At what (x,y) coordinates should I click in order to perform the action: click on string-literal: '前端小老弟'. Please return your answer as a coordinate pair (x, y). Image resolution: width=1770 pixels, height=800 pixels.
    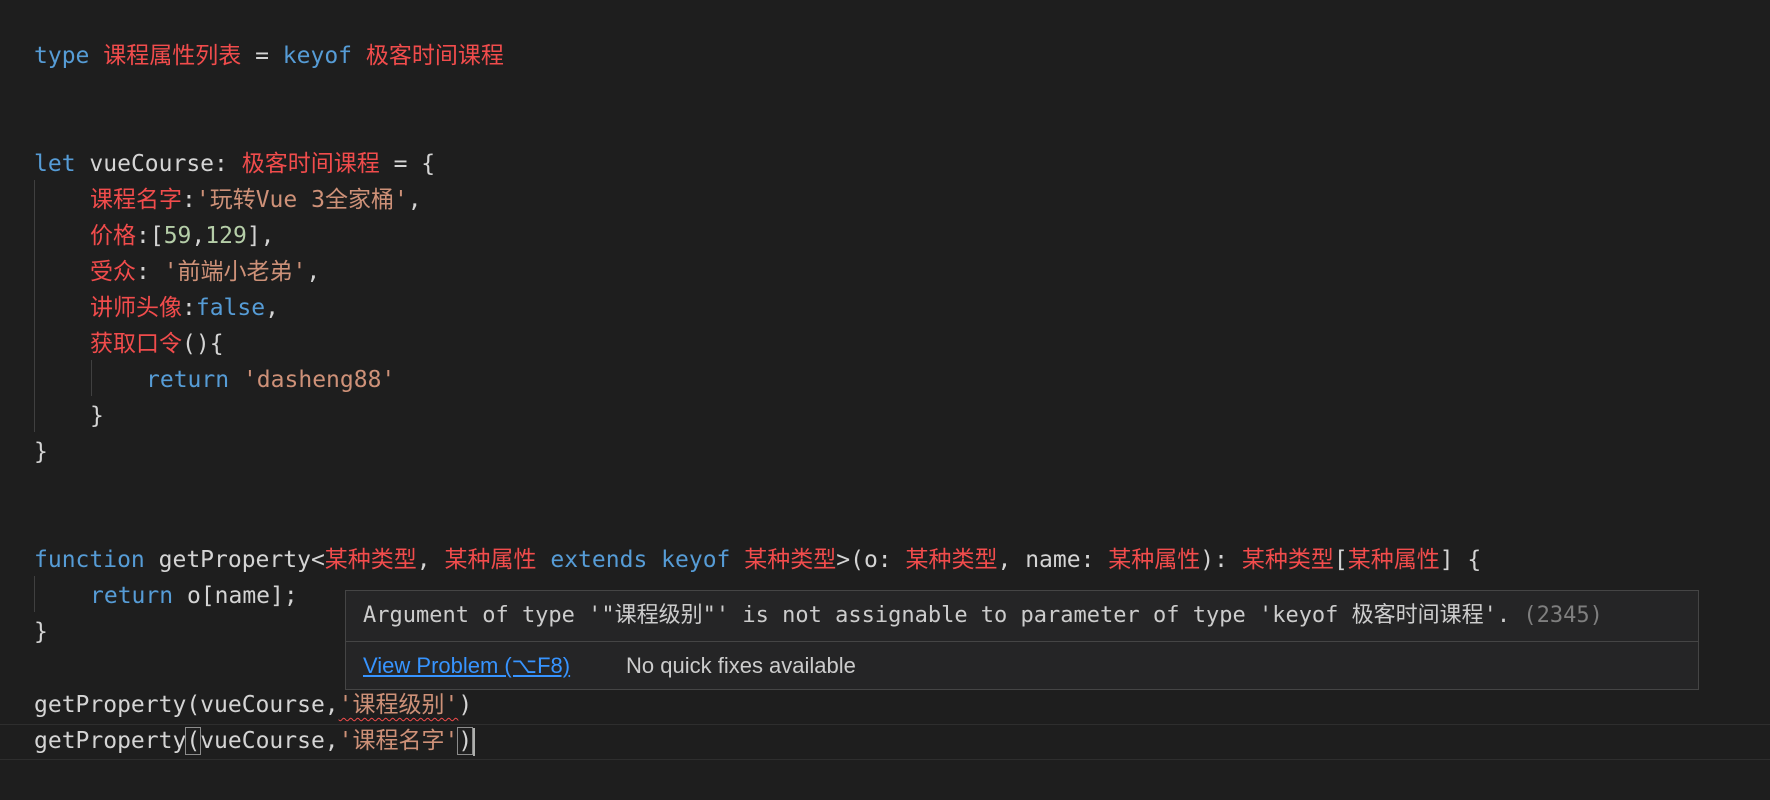
    Looking at the image, I should click on (235, 272).